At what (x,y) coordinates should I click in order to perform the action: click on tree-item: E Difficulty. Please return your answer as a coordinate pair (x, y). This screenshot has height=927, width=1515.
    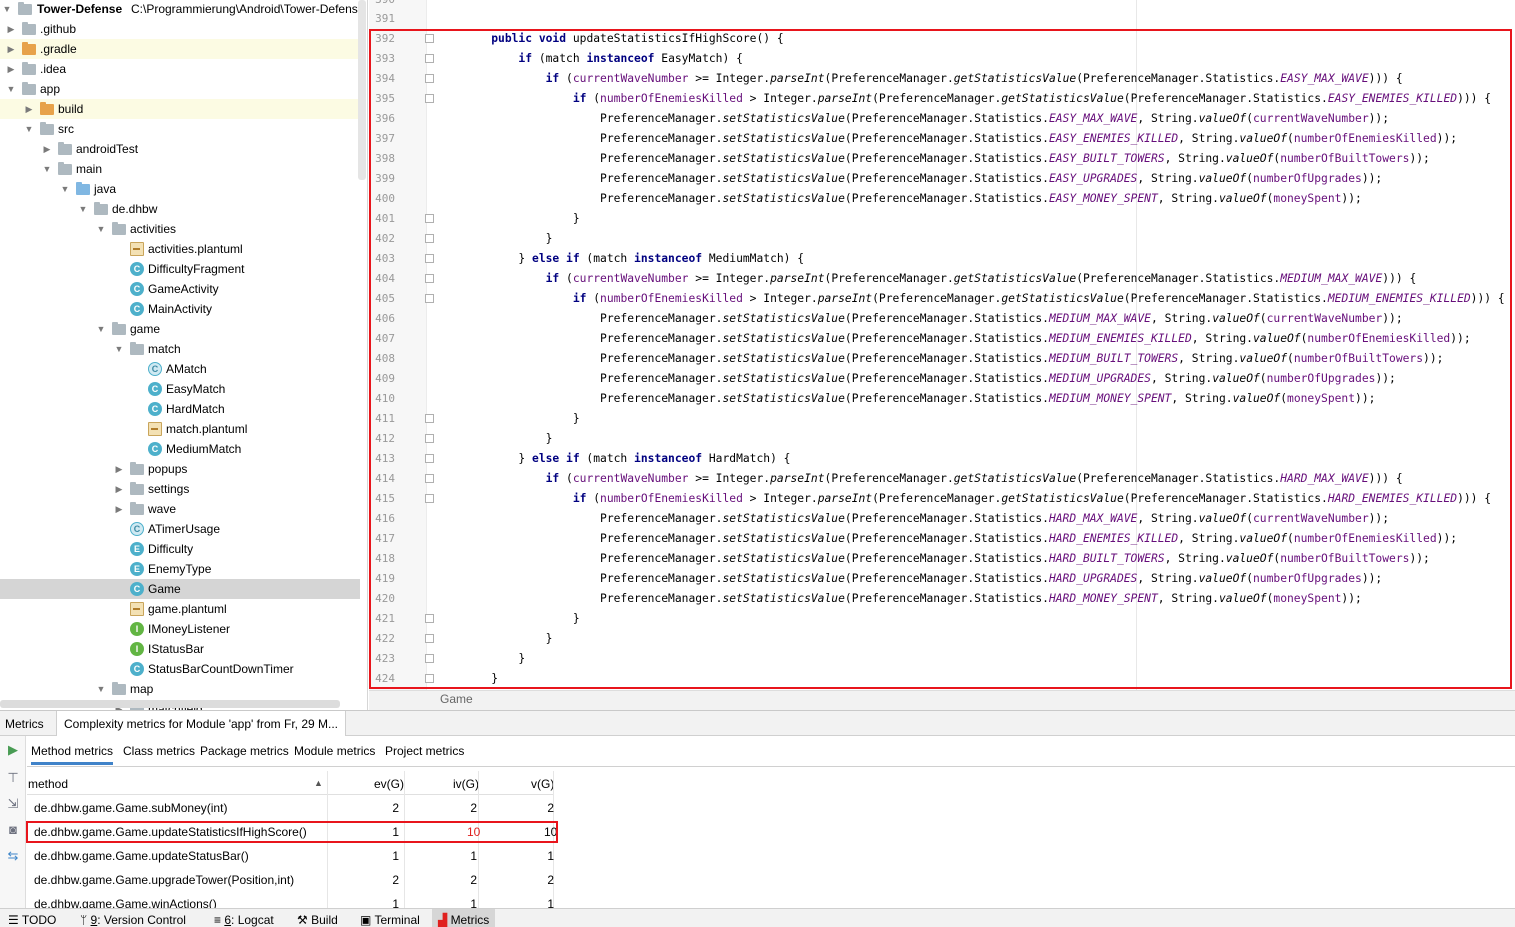
    Looking at the image, I should click on (180, 549).